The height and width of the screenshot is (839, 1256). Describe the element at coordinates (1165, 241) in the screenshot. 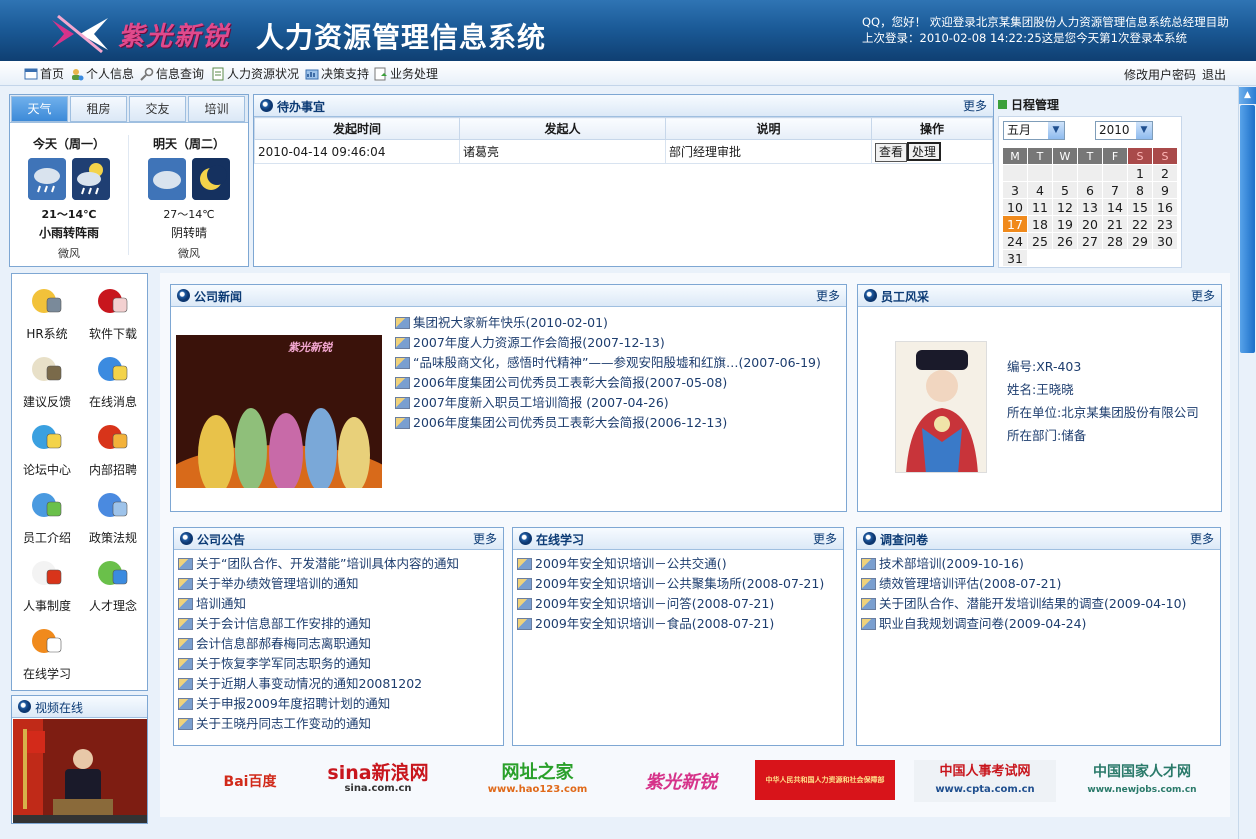

I see `calendar-day: 30` at that location.